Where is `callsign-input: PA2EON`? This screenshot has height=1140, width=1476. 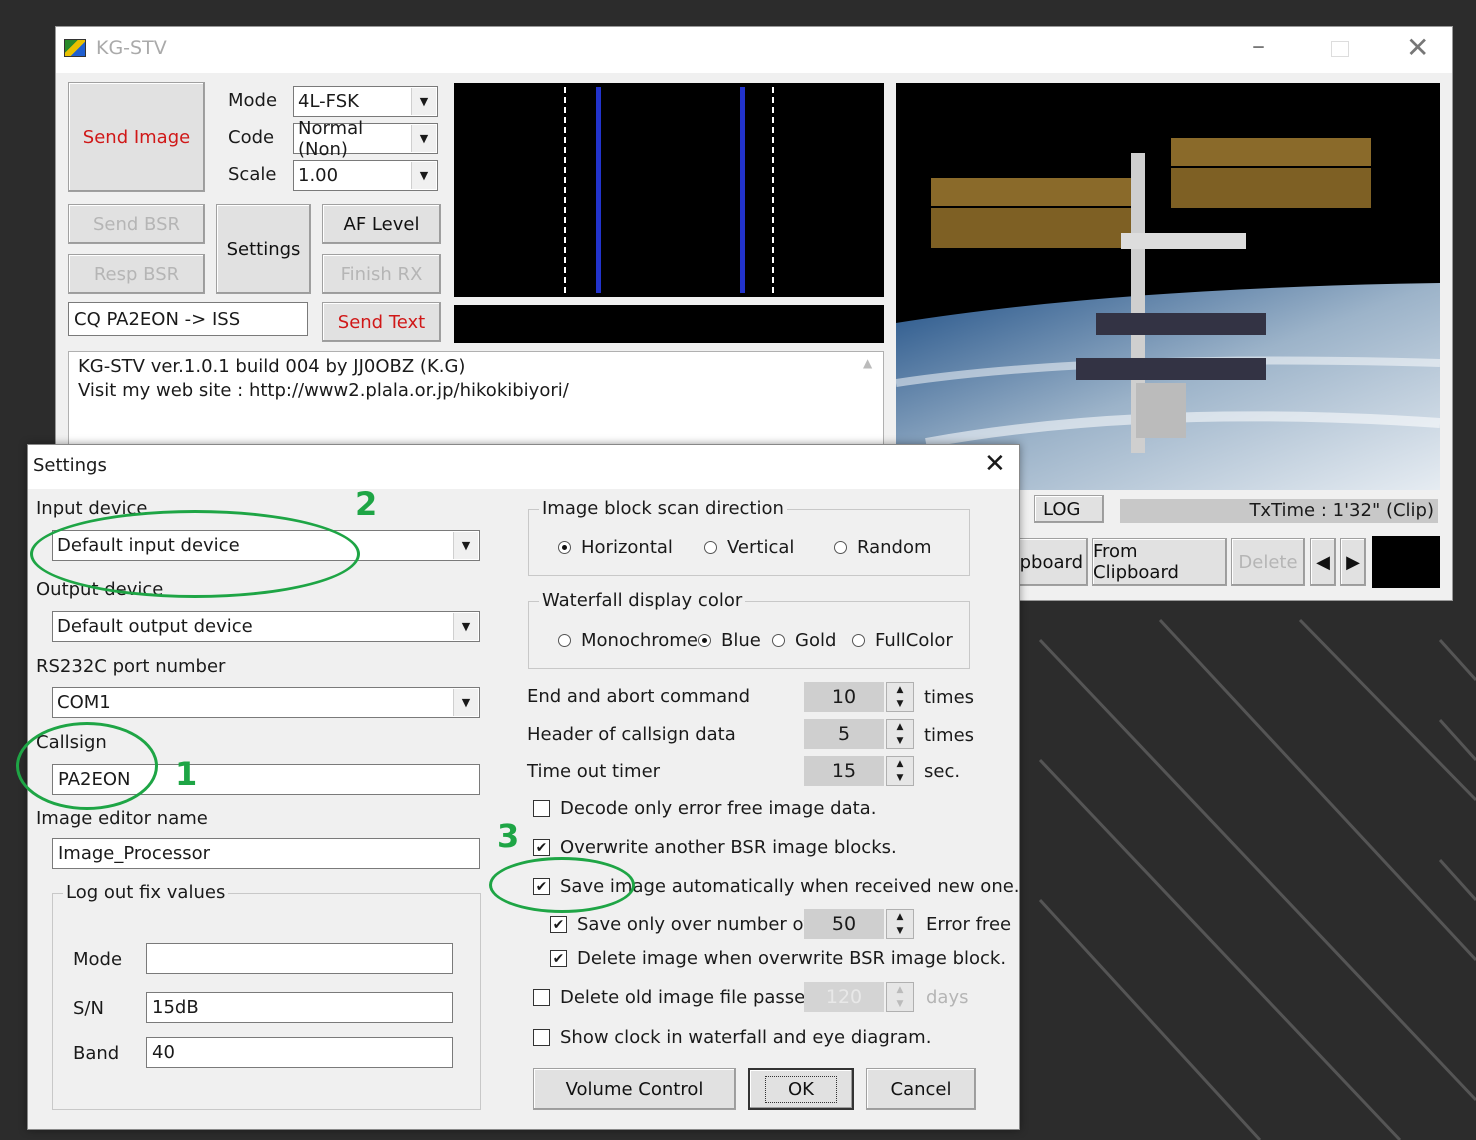
callsign-input: PA2EON is located at coordinates (266, 779).